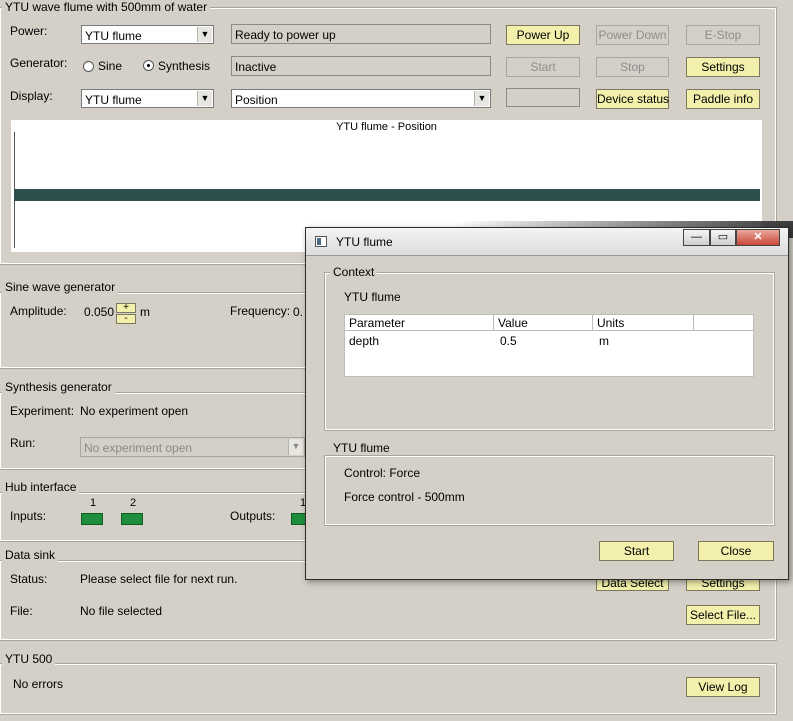 This screenshot has height=721, width=793. Describe the element at coordinates (382, 473) in the screenshot. I see `control-mode: Control: Force` at that location.